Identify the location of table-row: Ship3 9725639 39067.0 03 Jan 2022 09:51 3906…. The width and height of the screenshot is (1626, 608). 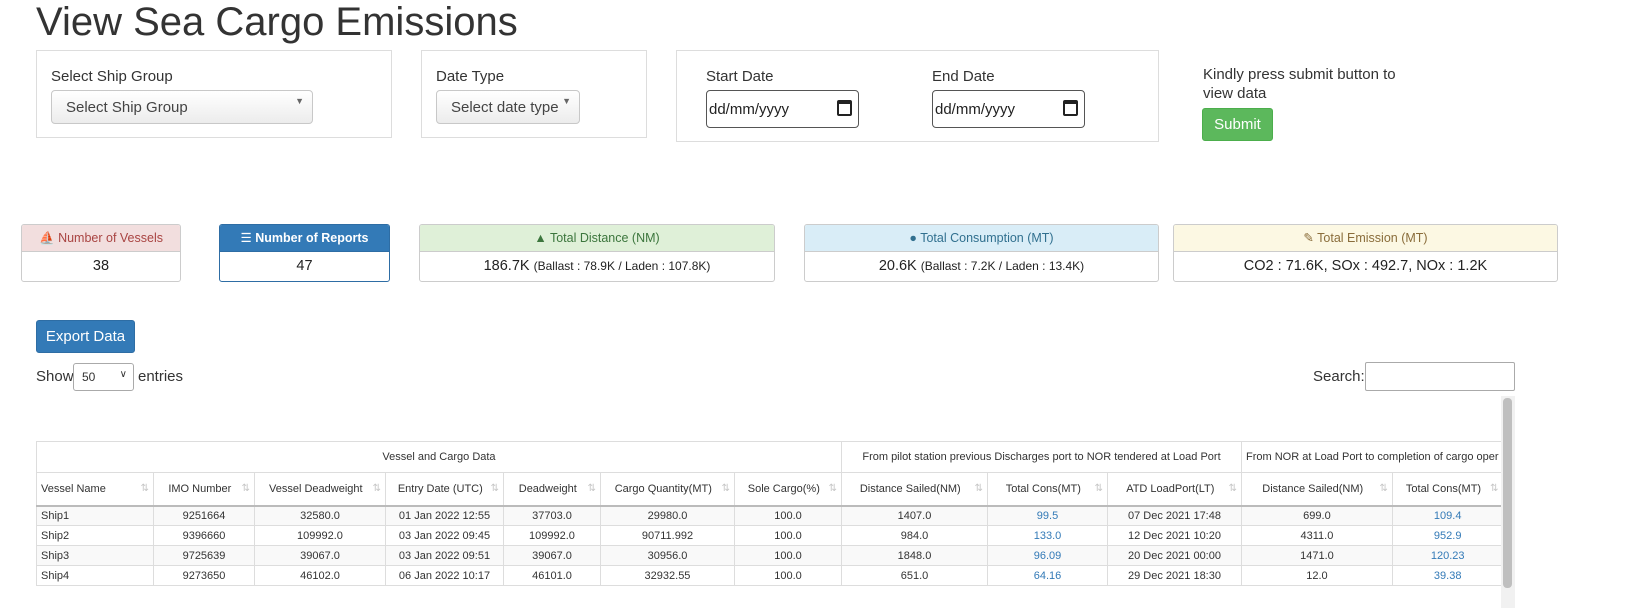
(770, 555).